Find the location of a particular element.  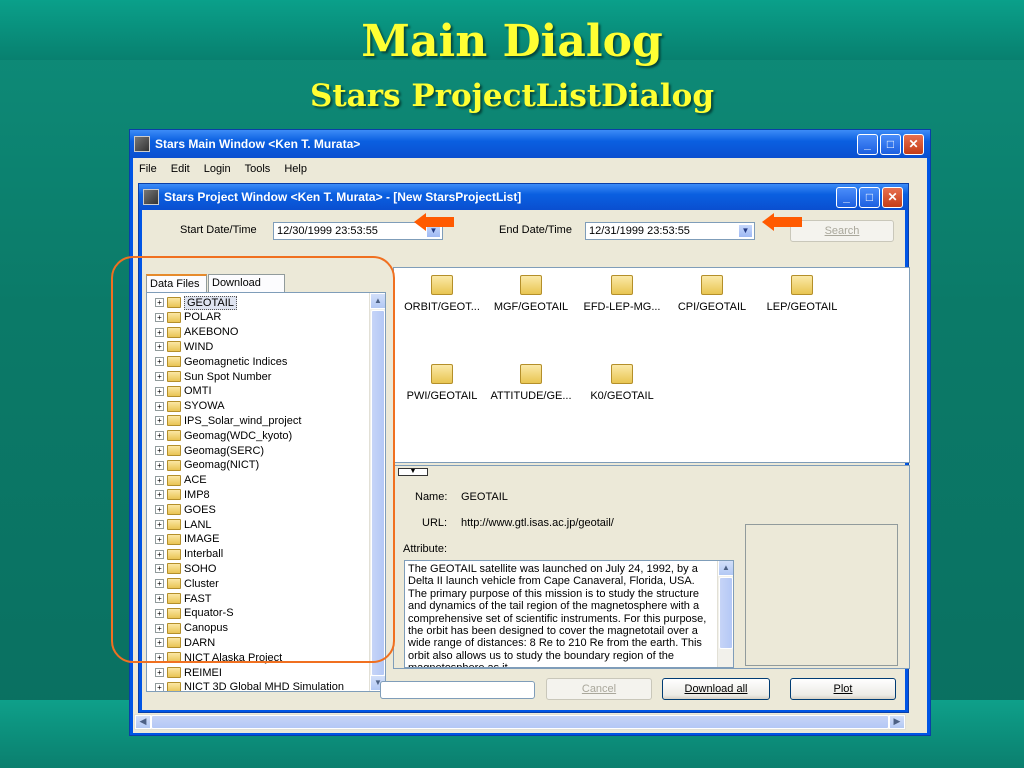

download-all-button-label: Download all is located at coordinates (716, 689).